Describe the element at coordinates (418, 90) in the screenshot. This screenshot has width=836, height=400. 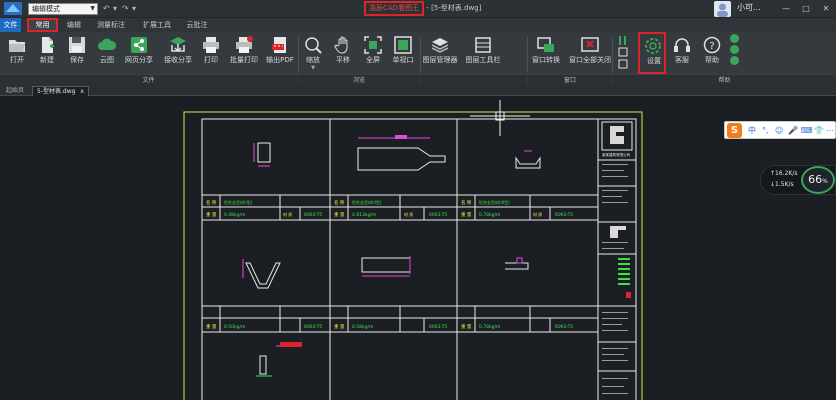
I see `document-tabs: 起始页 5-型材表.dwg x` at that location.